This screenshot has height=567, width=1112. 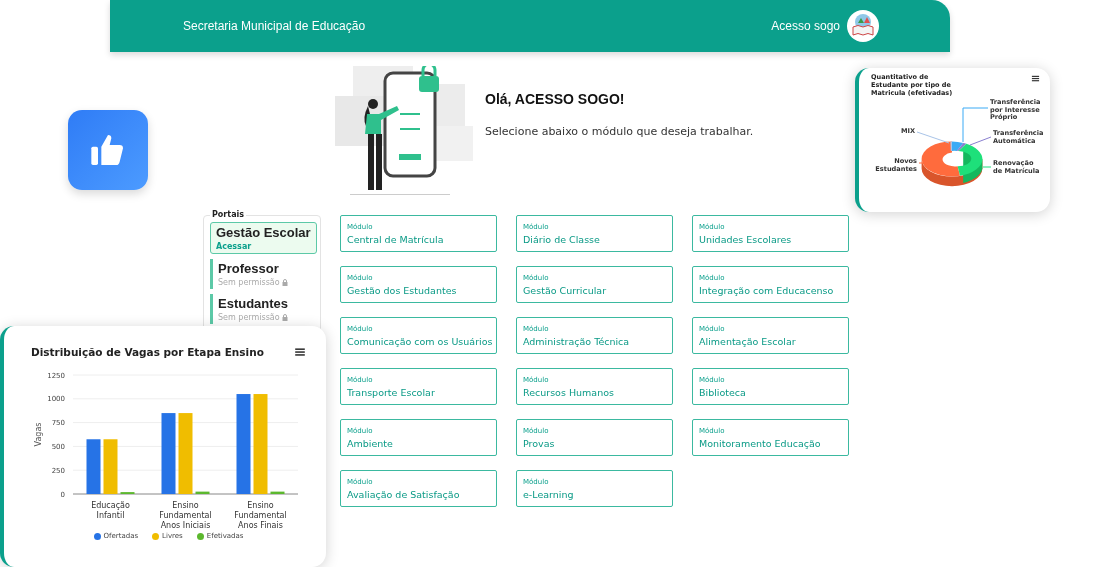 What do you see at coordinates (274, 26) in the screenshot?
I see `app-title: Secretaria Municipal de Educação` at bounding box center [274, 26].